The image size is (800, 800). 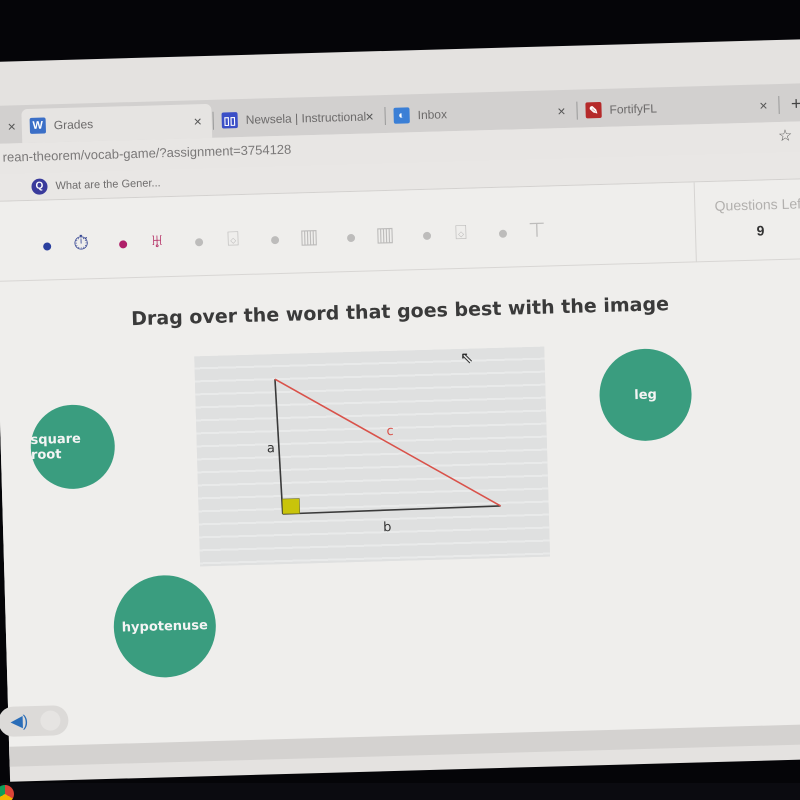 I want to click on tab-label: Newsela | Instructional, so click(x=306, y=118).